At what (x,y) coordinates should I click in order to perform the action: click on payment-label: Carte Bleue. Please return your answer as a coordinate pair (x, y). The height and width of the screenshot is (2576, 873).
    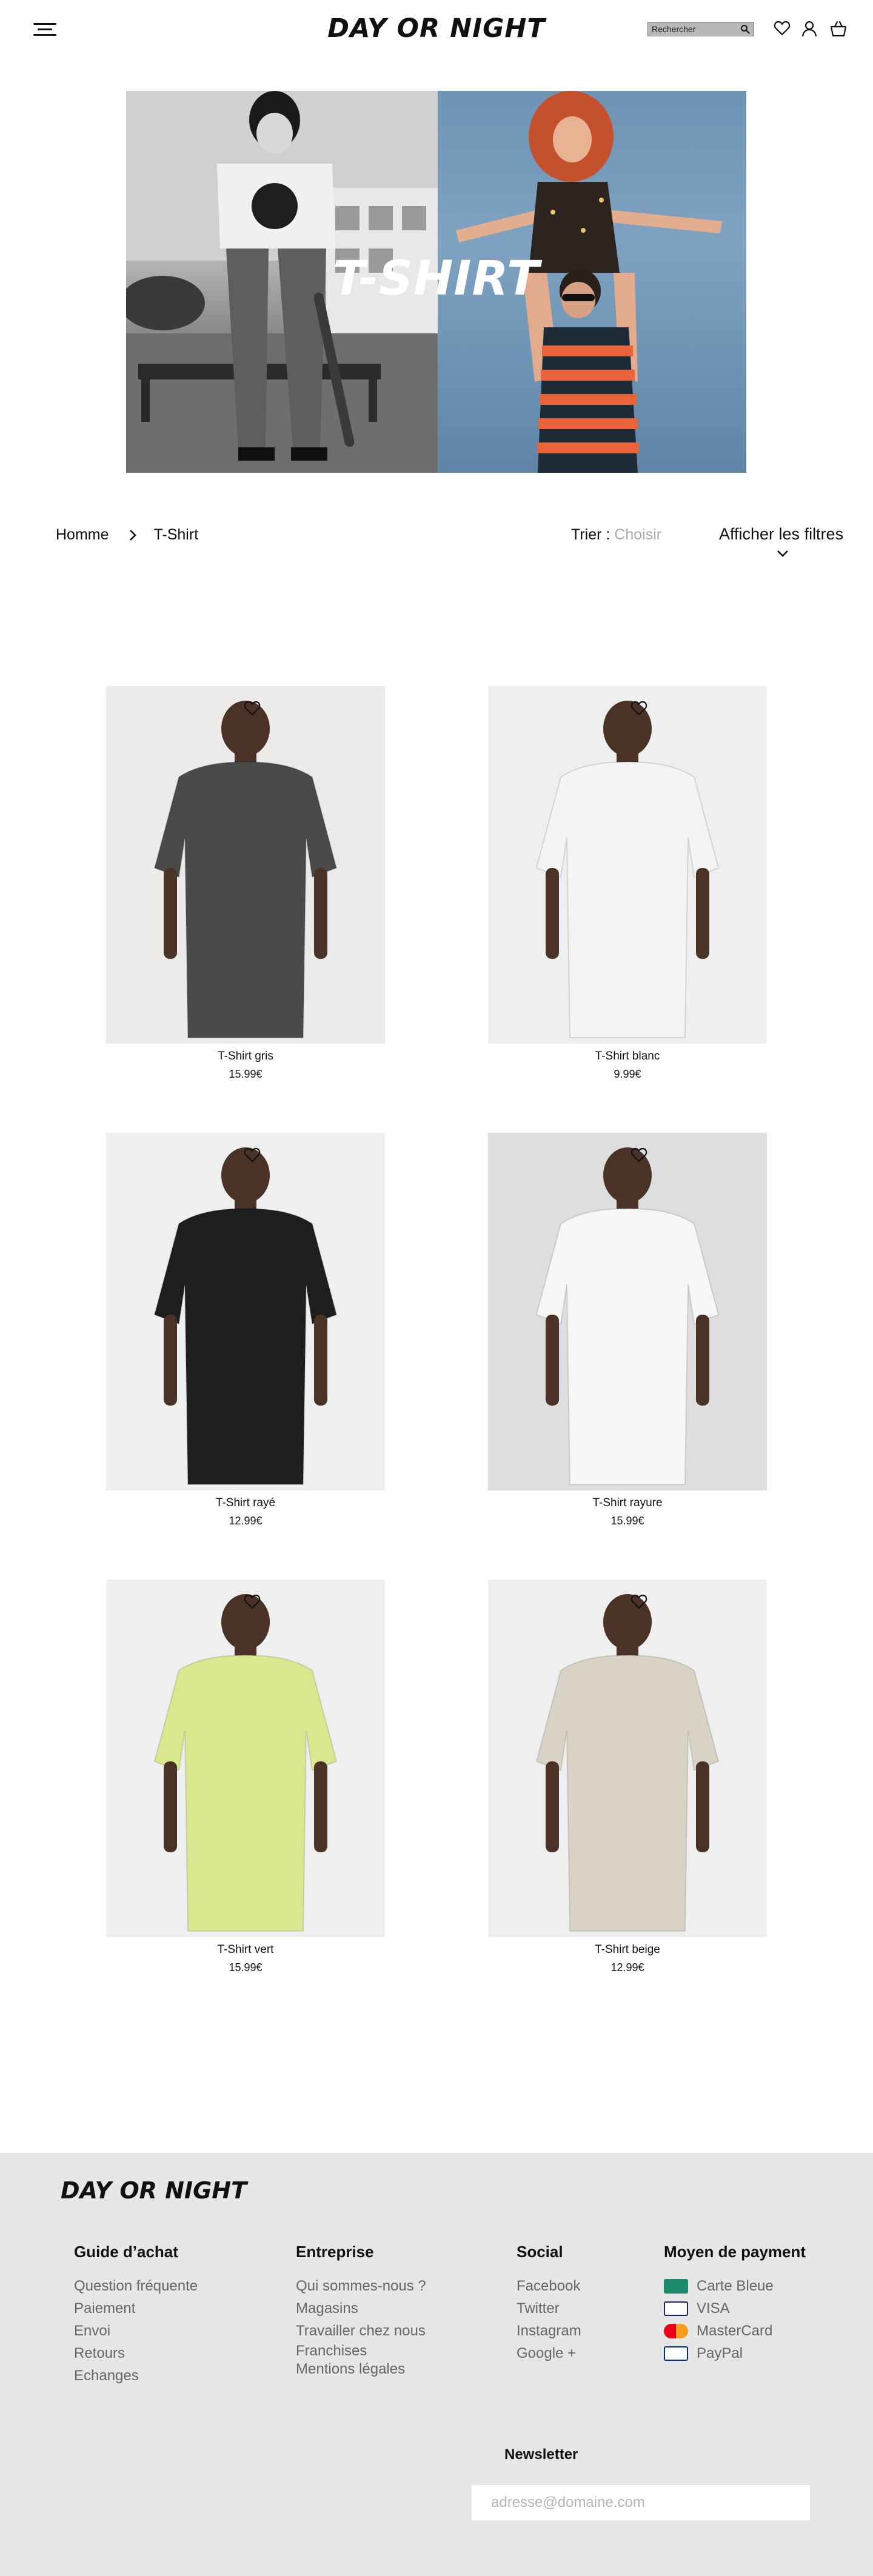
    Looking at the image, I should click on (735, 2286).